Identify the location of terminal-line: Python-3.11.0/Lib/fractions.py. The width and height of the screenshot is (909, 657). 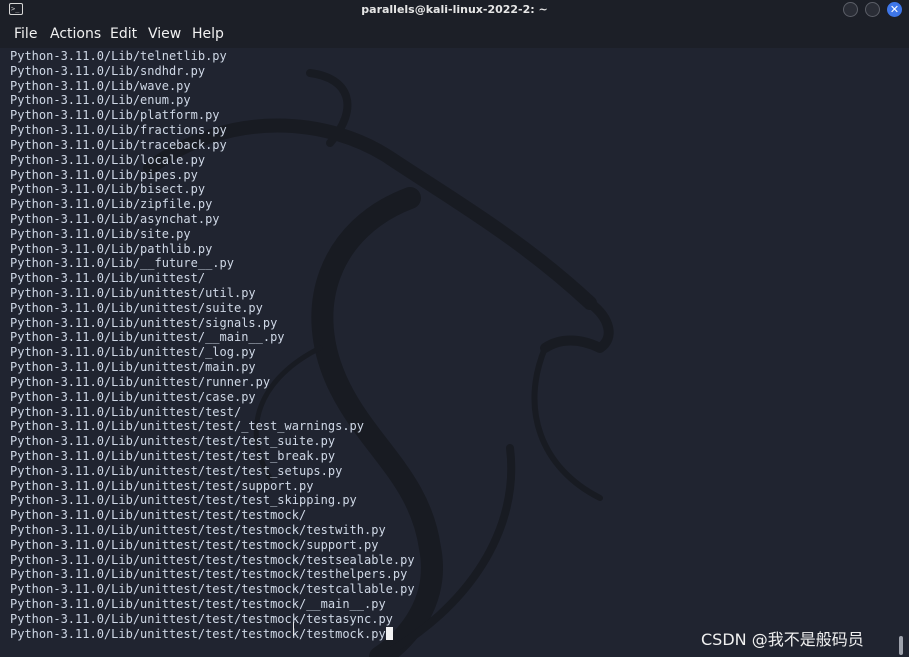
(118, 130).